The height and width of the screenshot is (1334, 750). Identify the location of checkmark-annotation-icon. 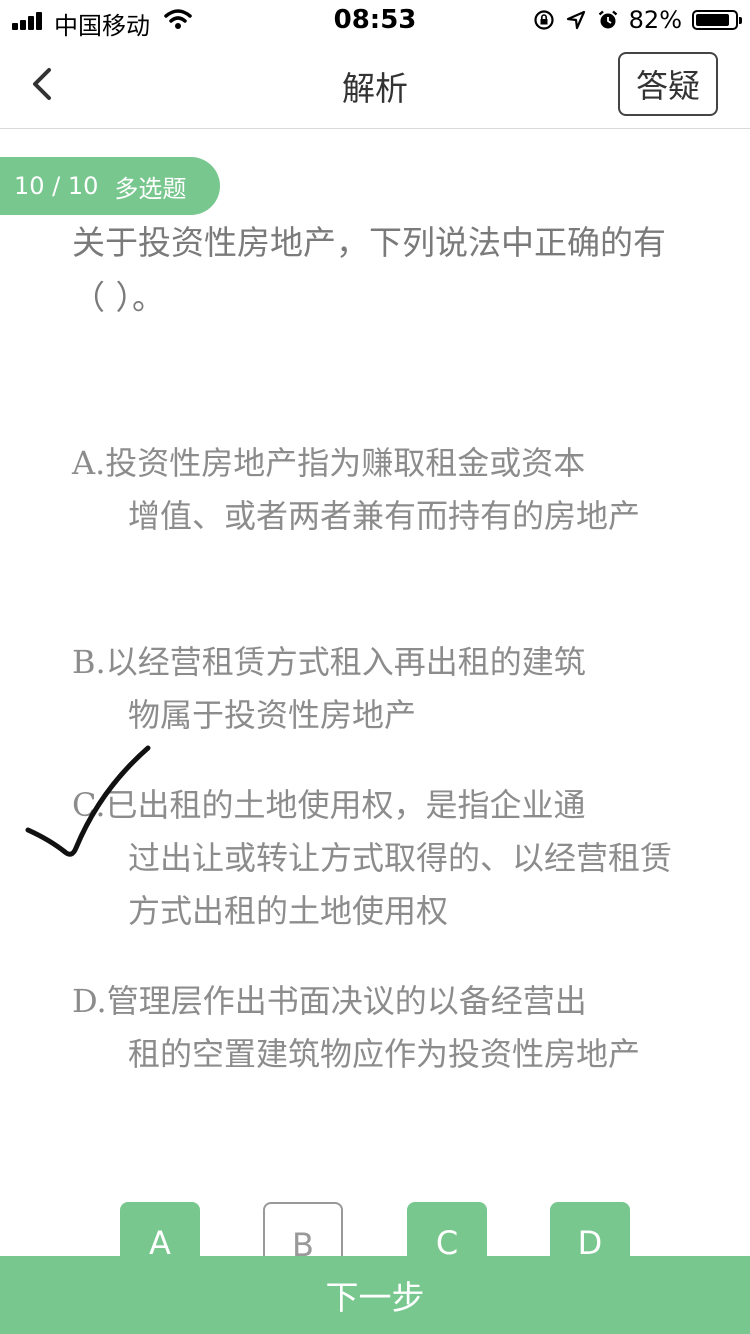
(88, 801).